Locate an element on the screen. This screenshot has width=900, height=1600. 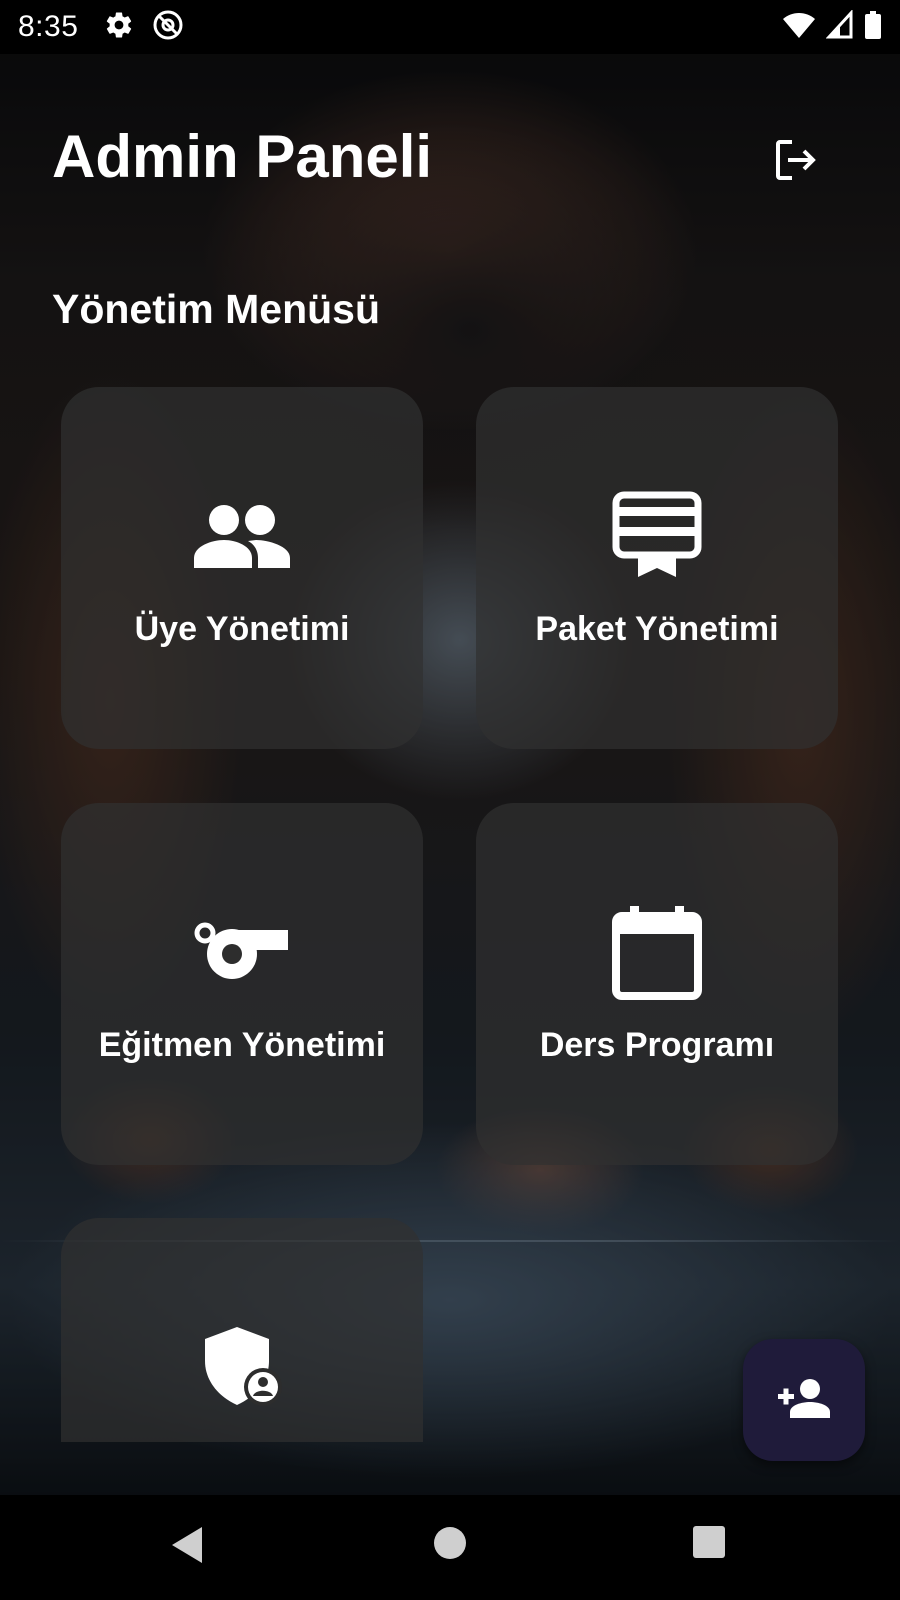
add-member-fab is located at coordinates (804, 1400).